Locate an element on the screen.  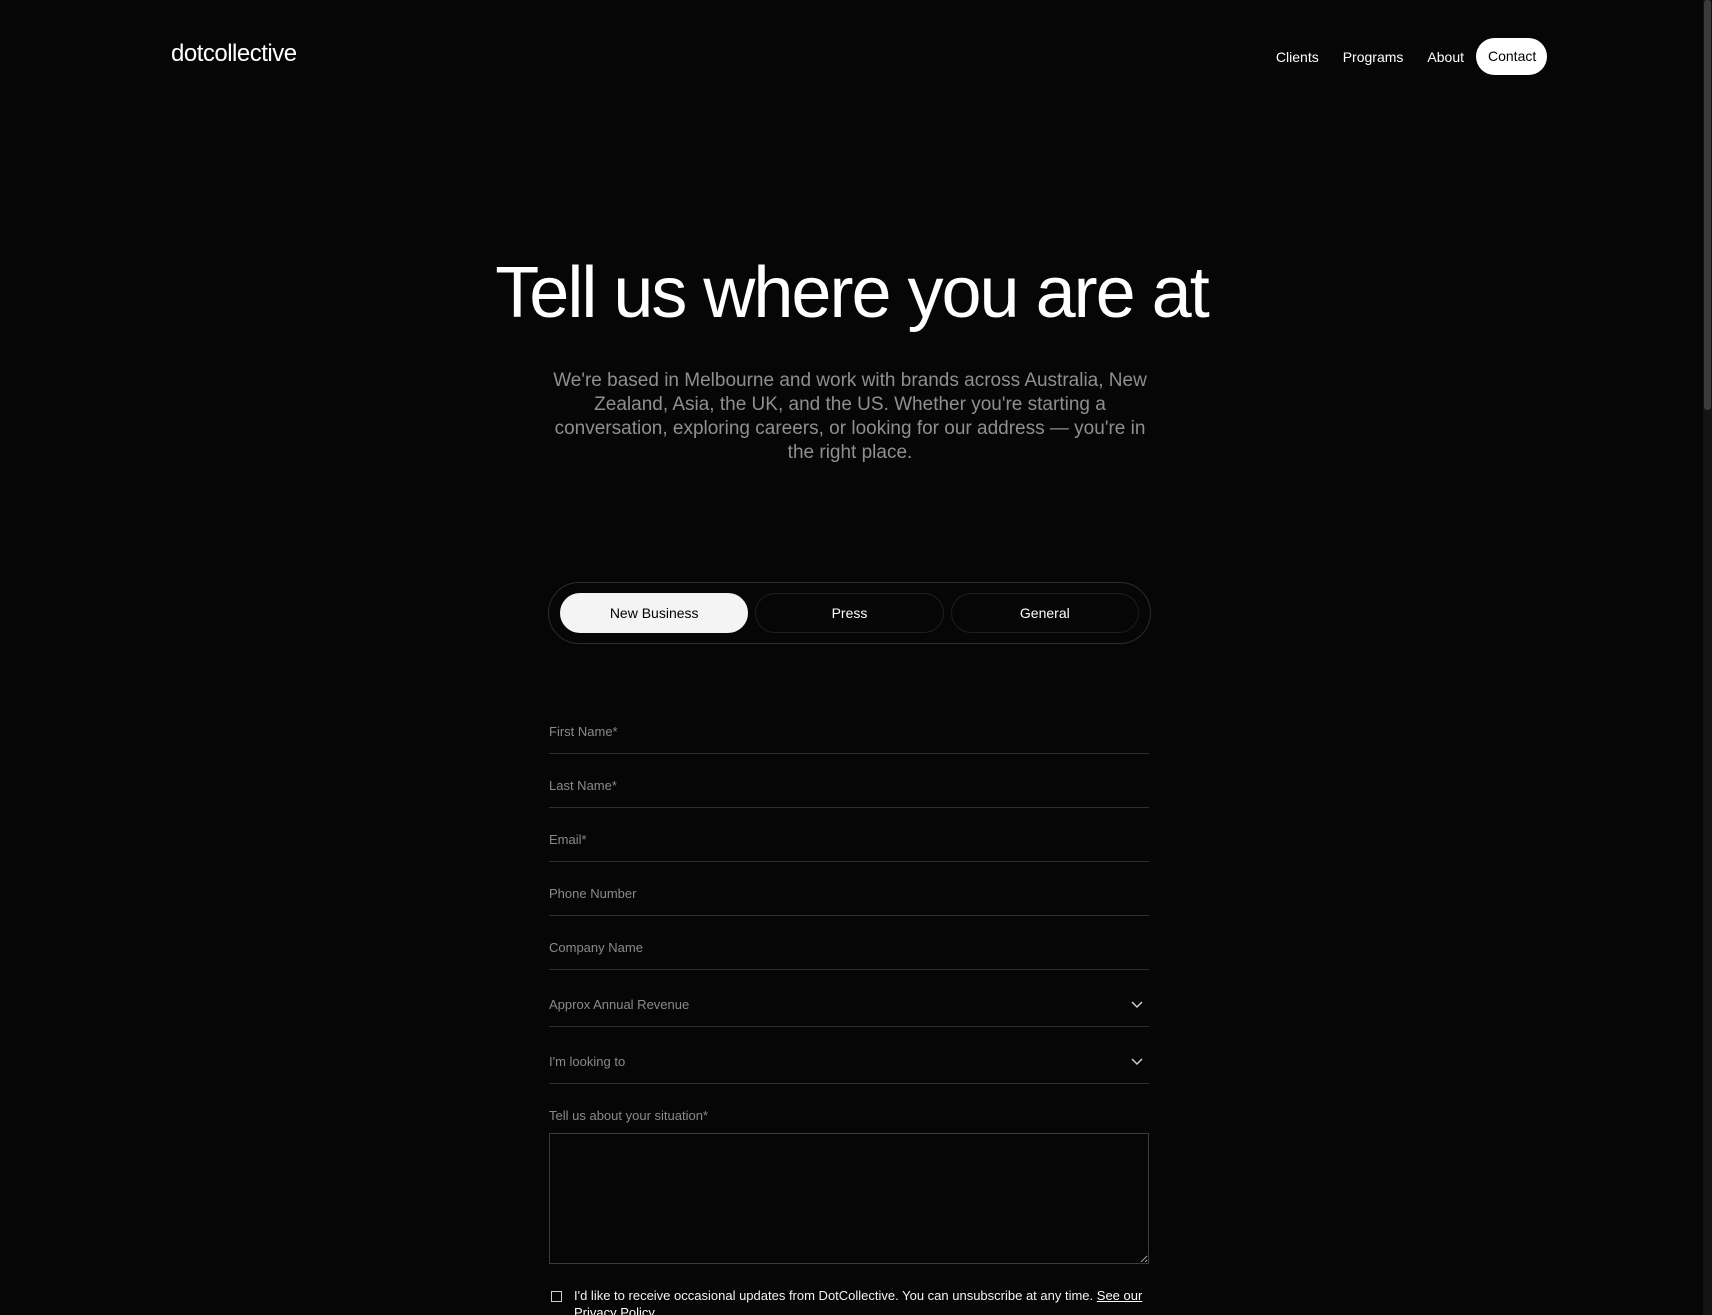
situation-label: Tell us about your situation* is located at coordinates (628, 1115).